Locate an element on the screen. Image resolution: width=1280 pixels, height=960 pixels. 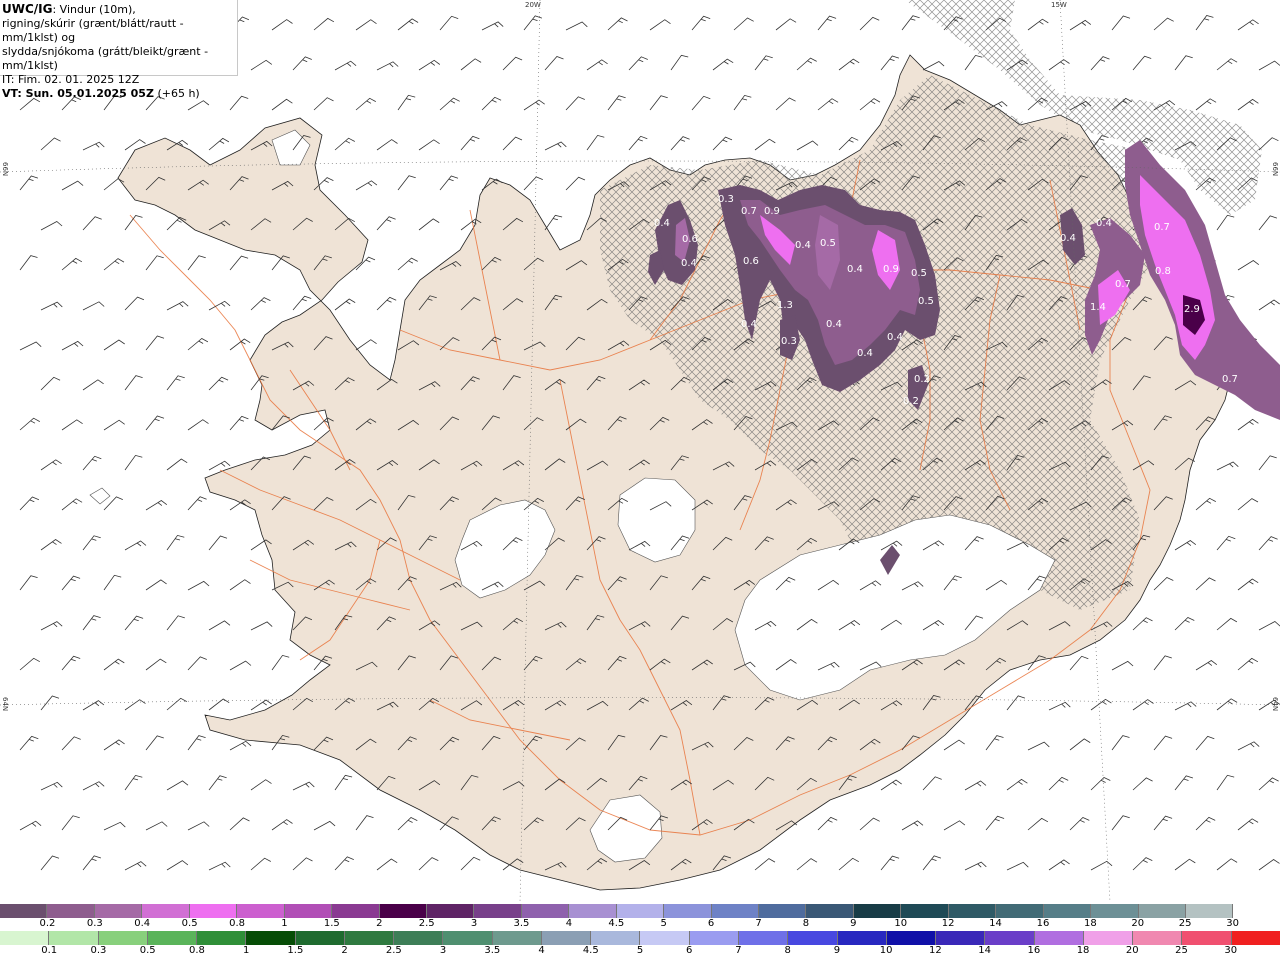
precip-value: 0.9 is located at coordinates (772, 211).